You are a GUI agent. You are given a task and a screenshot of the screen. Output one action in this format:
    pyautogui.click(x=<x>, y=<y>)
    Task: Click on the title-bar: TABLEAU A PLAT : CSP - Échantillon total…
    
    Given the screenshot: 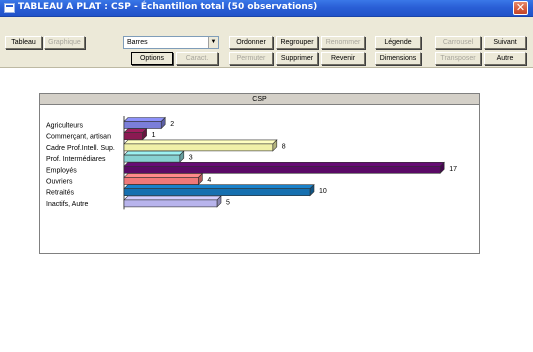 What is the action you would take?
    pyautogui.click(x=266, y=8)
    